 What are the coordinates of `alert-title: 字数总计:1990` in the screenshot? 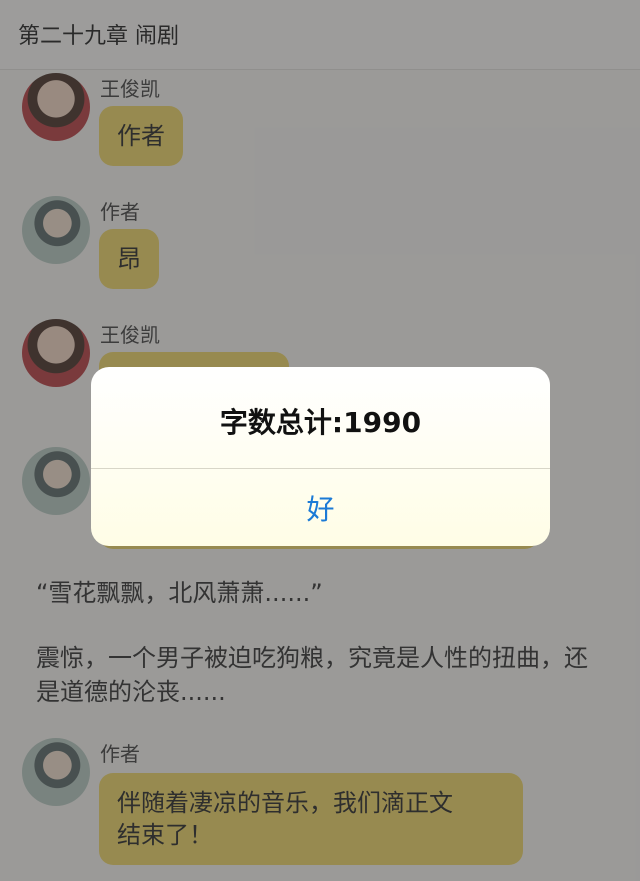 It's located at (320, 422).